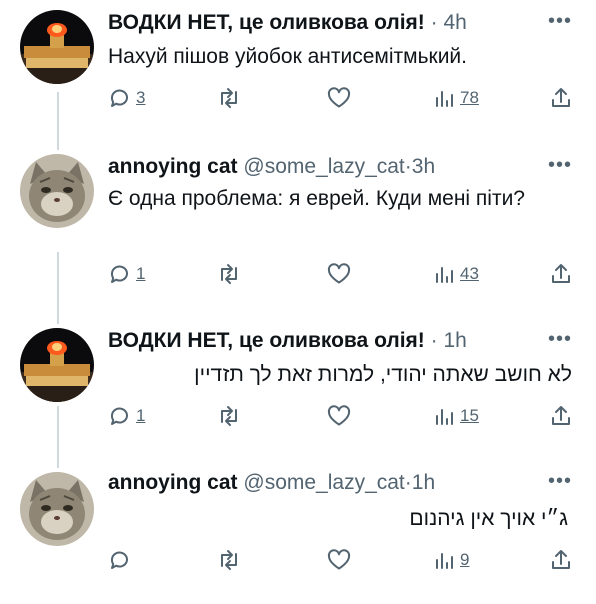 Image resolution: width=596 pixels, height=604 pixels. I want to click on tweet-header: ВОДКИ НЕТ, це оливкова олія! · 4h •••, so click(342, 23).